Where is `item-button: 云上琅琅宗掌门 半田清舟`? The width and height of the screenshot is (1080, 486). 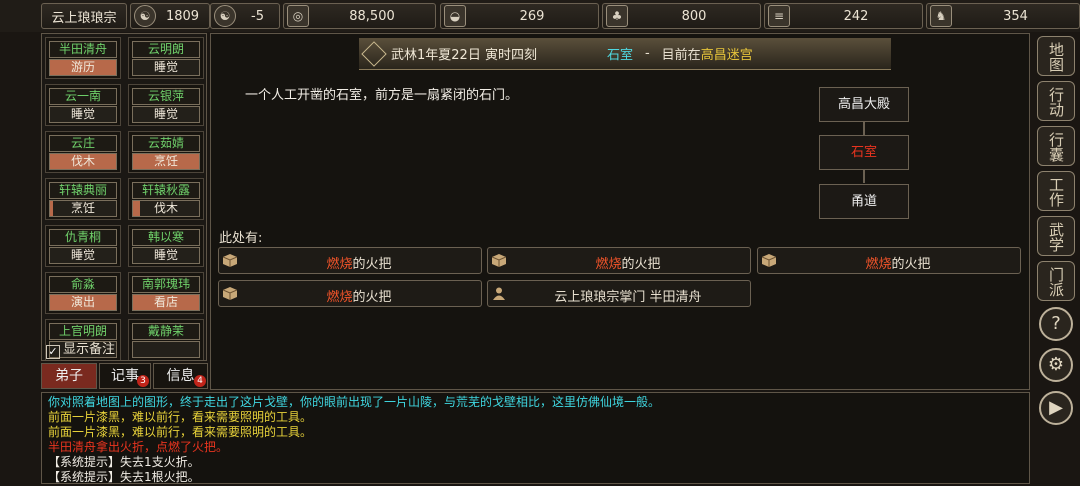
item-button: 云上琅琅宗掌门 半田清舟 is located at coordinates (619, 293).